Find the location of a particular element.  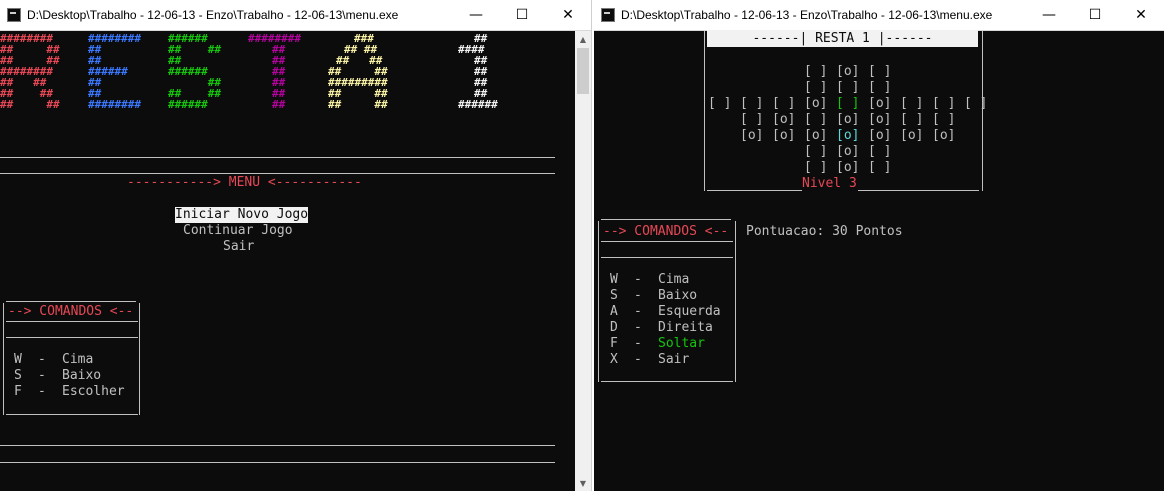

scroll-down-arrow-icon: ▼ is located at coordinates (583, 483).